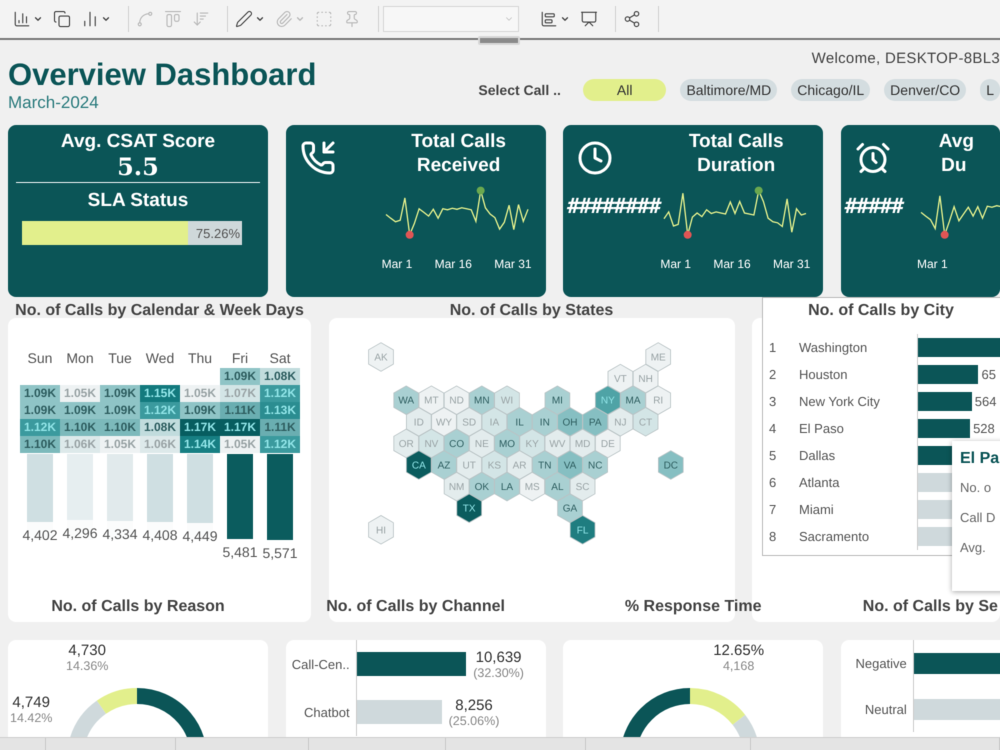 The height and width of the screenshot is (750, 1000). Describe the element at coordinates (738, 650) in the screenshot. I see `segment-value: 12.65%` at that location.